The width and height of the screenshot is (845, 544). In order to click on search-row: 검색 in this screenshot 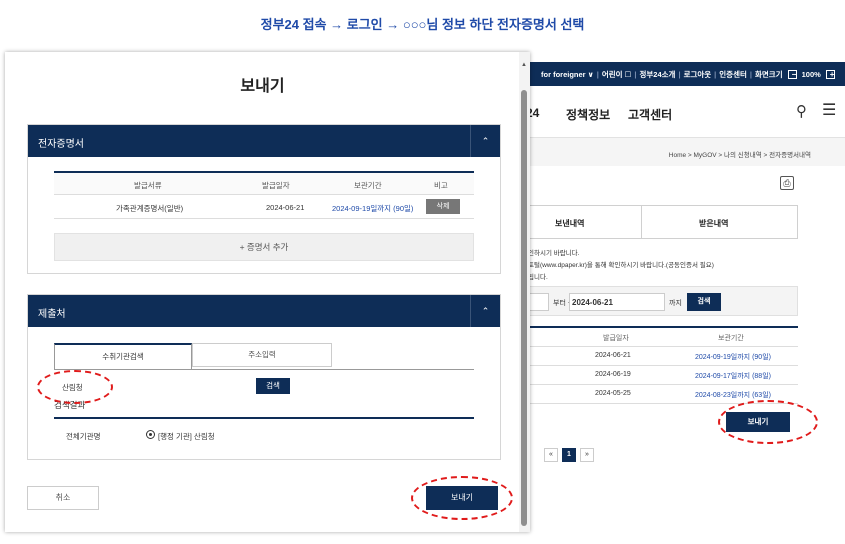, I will do `click(264, 381)`.